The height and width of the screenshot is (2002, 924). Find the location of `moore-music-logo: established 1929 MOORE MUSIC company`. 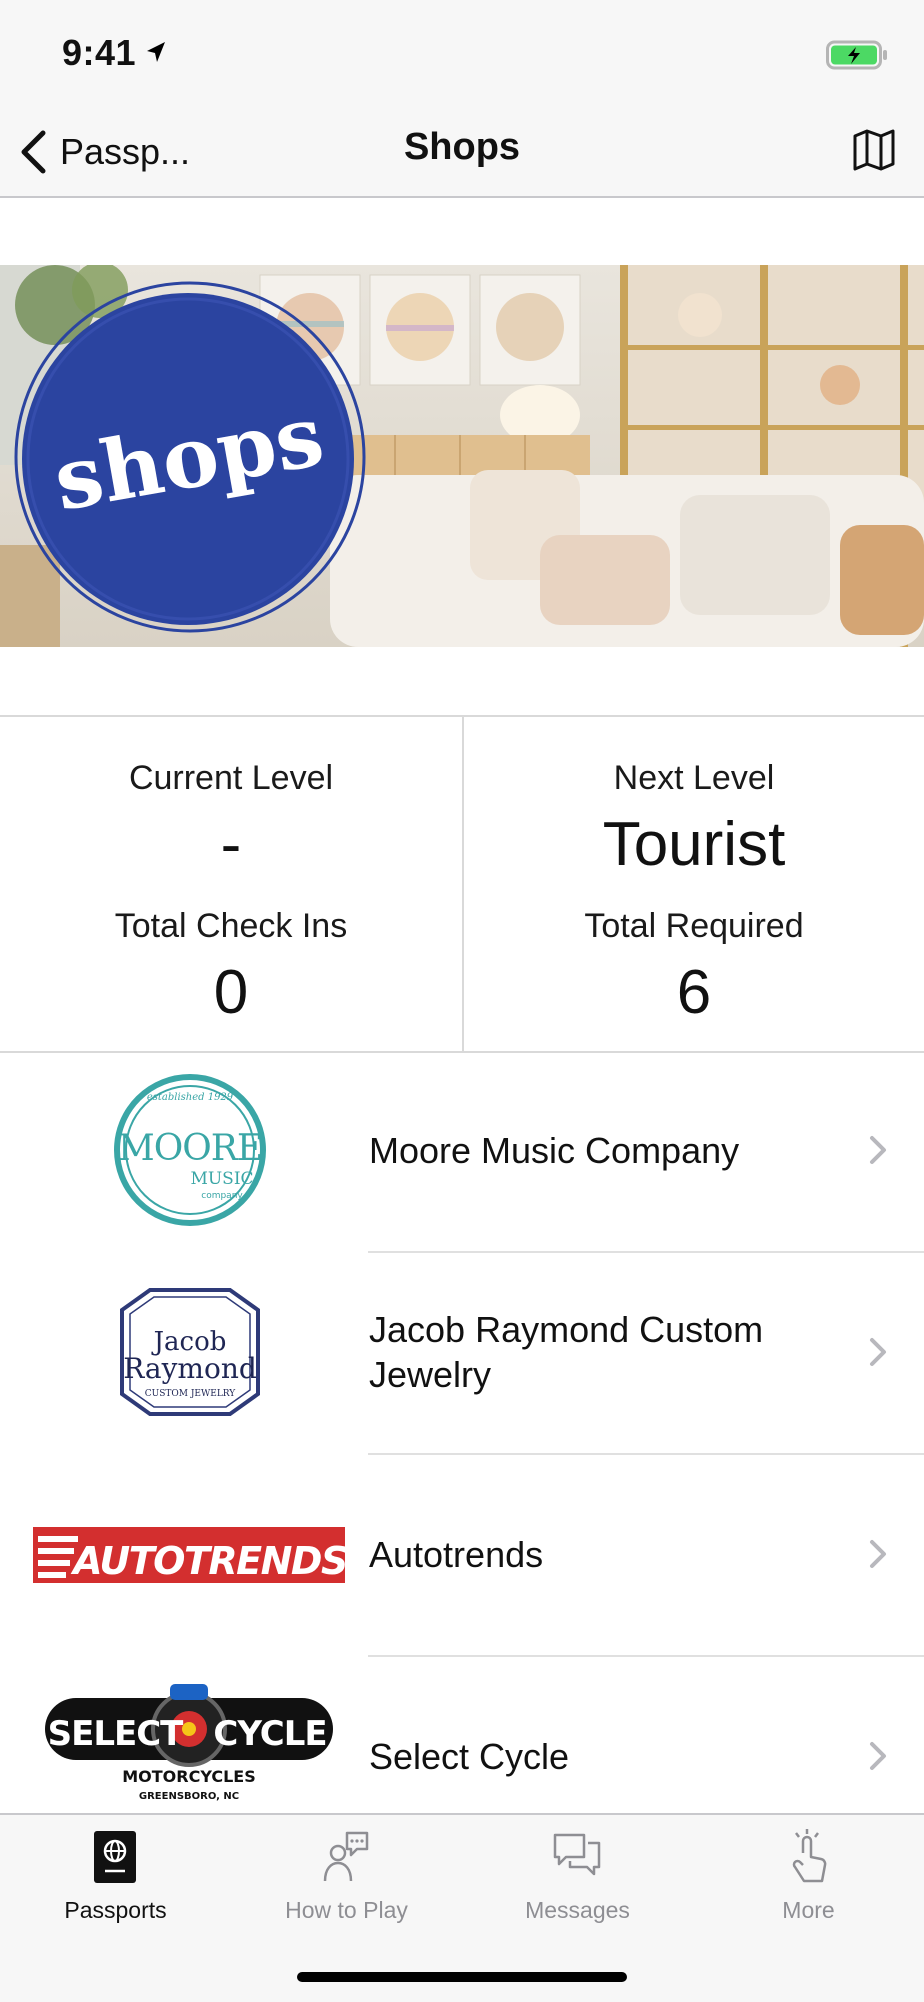

moore-music-logo: established 1929 MOORE MUSIC company is located at coordinates (185, 1150).